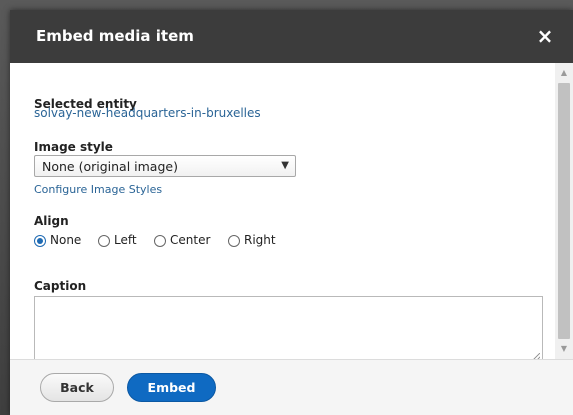 The height and width of the screenshot is (415, 573). Describe the element at coordinates (564, 73) in the screenshot. I see `scroll-up-icon: ▲` at that location.